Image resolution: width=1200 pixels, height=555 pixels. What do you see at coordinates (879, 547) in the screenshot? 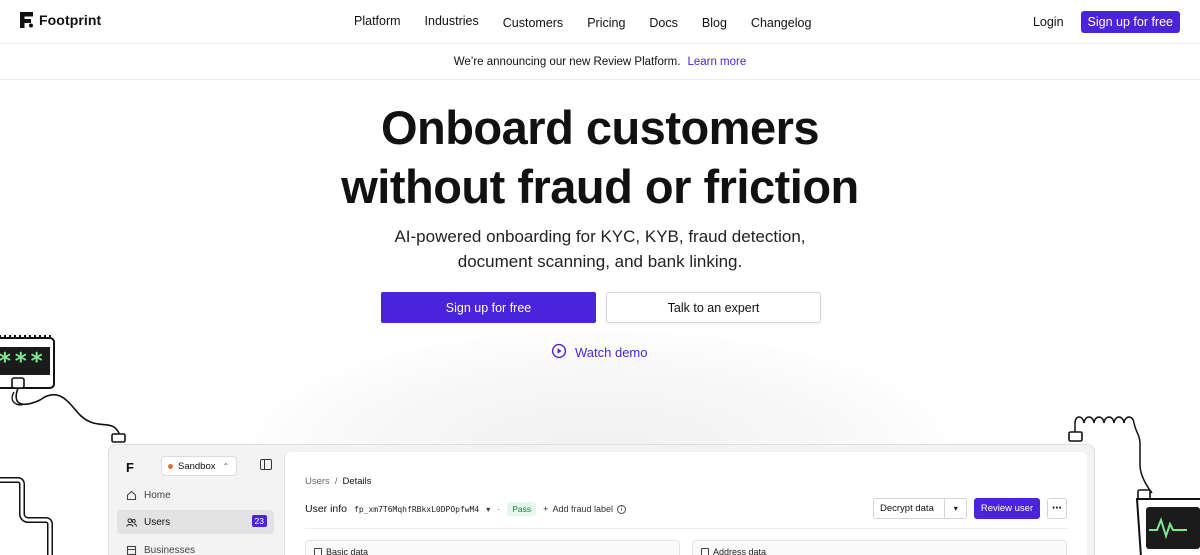
I see `address-data-card: Address data` at bounding box center [879, 547].